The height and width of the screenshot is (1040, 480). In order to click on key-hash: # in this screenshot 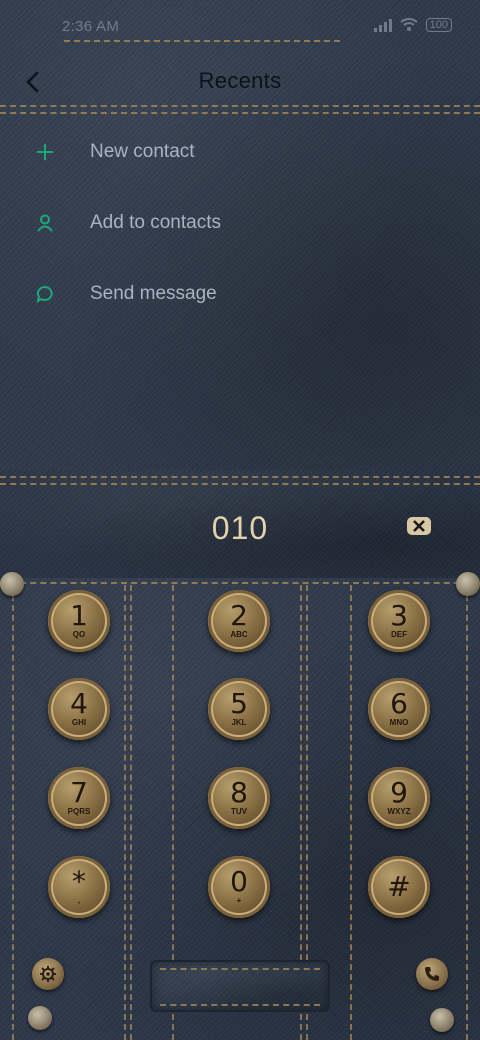, I will do `click(399, 887)`.